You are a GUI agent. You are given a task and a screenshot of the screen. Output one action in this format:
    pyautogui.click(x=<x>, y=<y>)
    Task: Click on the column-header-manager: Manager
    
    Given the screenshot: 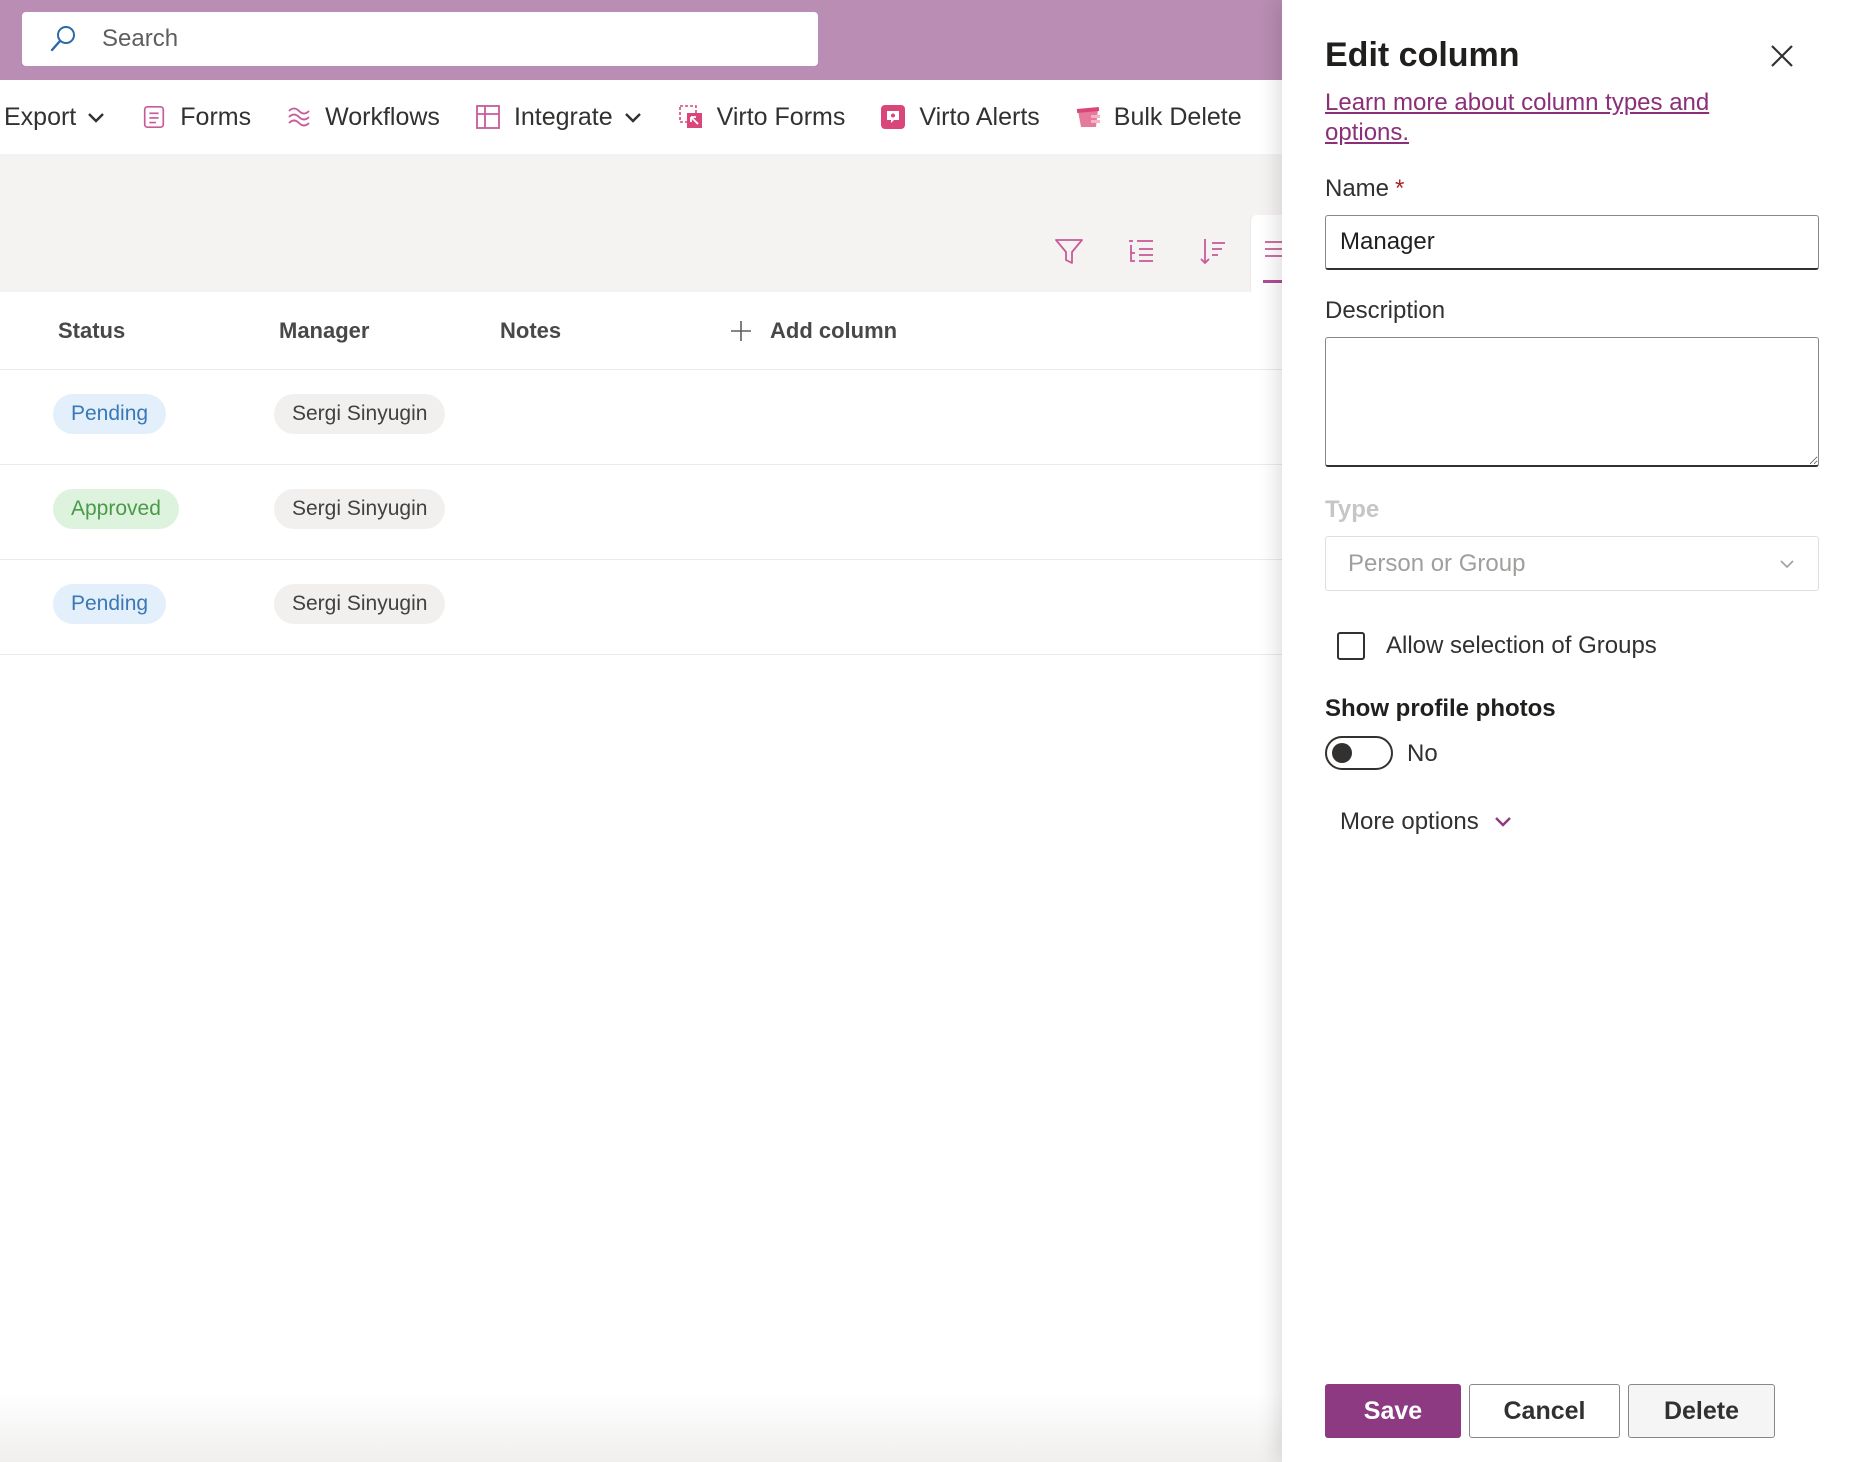 What is the action you would take?
    pyautogui.click(x=324, y=331)
    